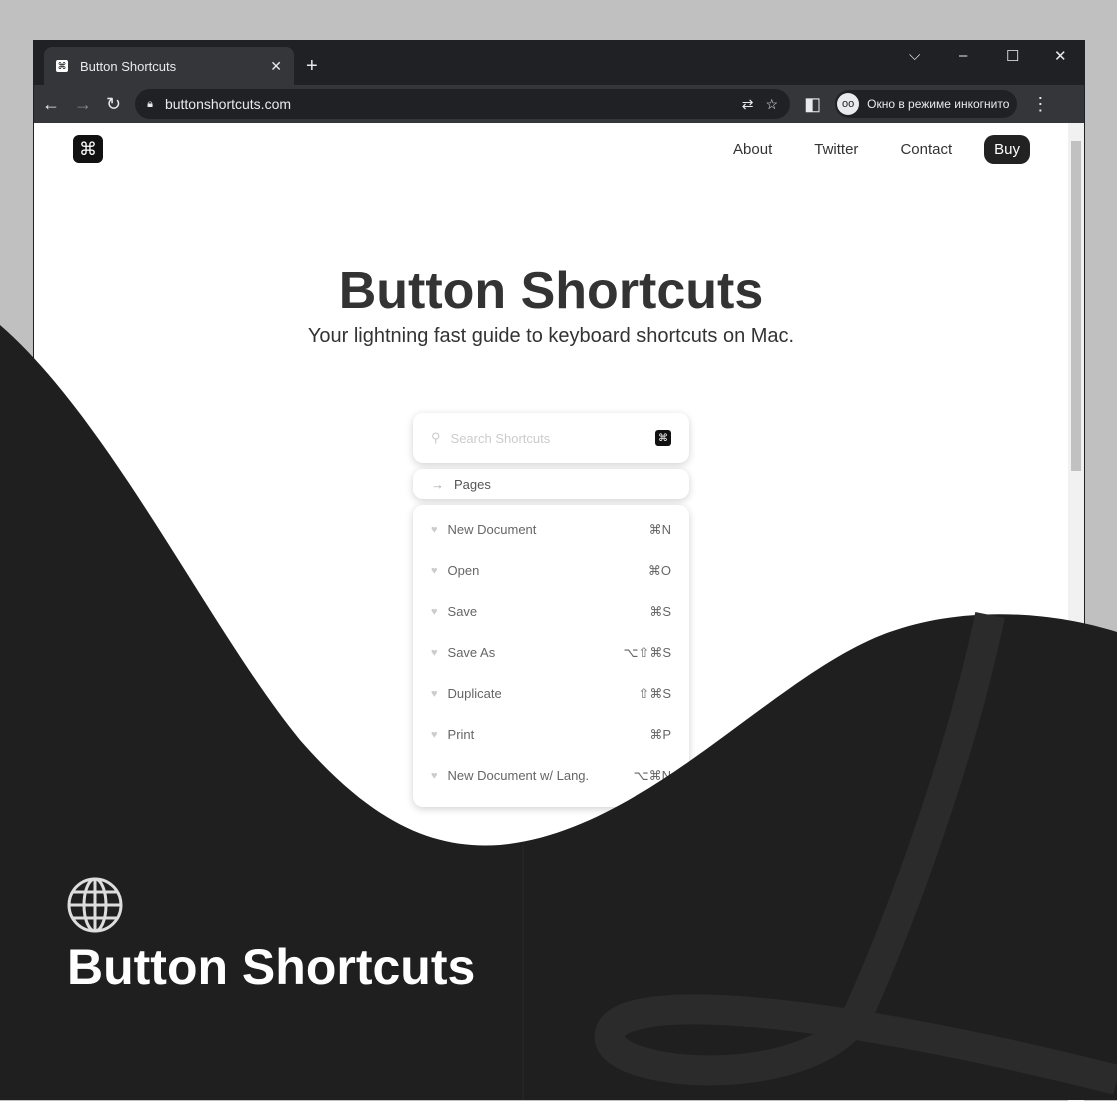  Describe the element at coordinates (95, 905) in the screenshot. I see `globe-icon` at that location.